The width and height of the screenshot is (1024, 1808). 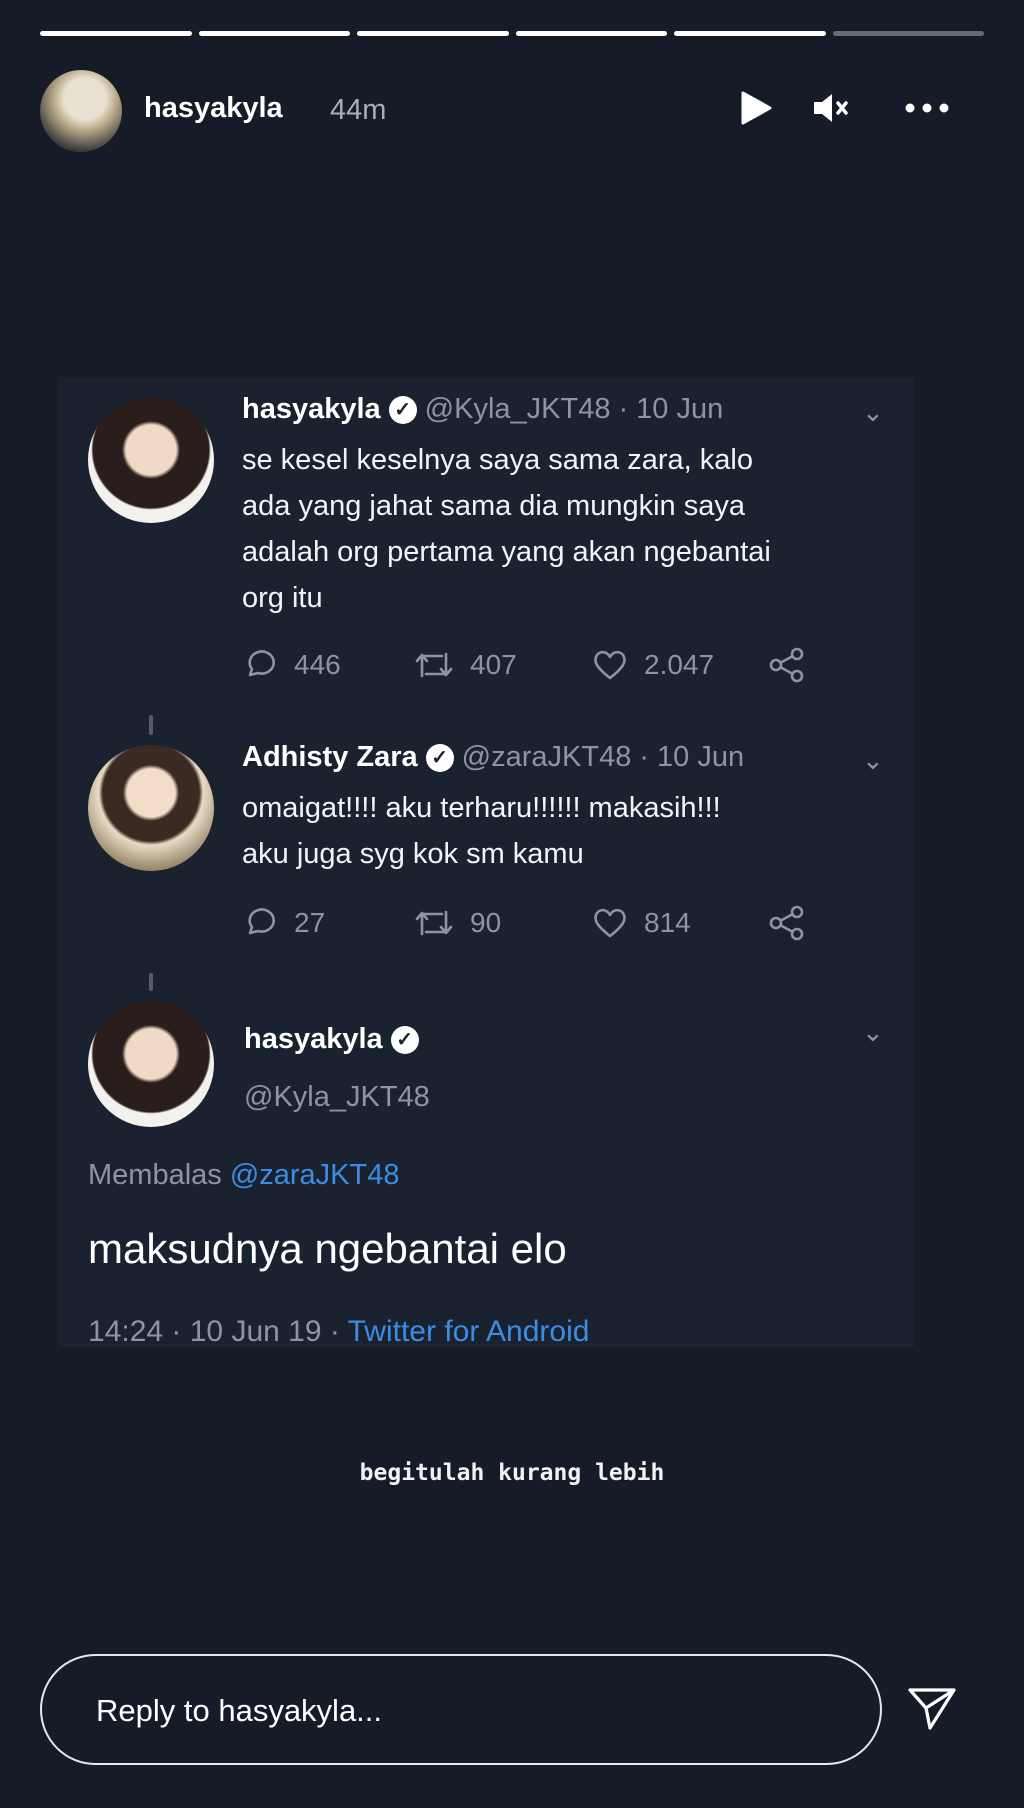 I want to click on tweet-text-line: org itu, so click(x=282, y=598).